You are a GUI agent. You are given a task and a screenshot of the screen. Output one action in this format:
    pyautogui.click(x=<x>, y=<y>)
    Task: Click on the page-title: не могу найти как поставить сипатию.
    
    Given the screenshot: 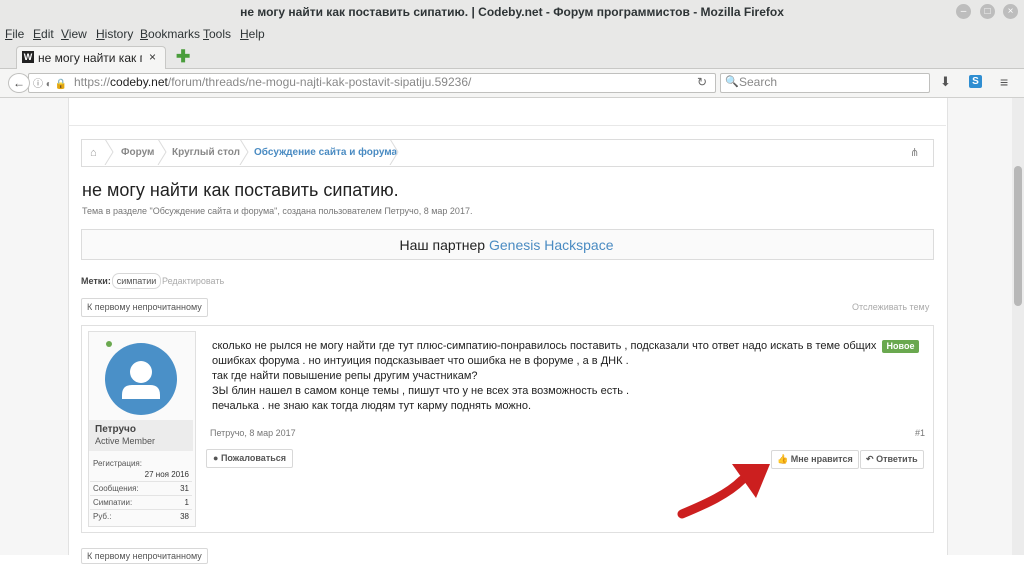 What is the action you would take?
    pyautogui.click(x=240, y=190)
    